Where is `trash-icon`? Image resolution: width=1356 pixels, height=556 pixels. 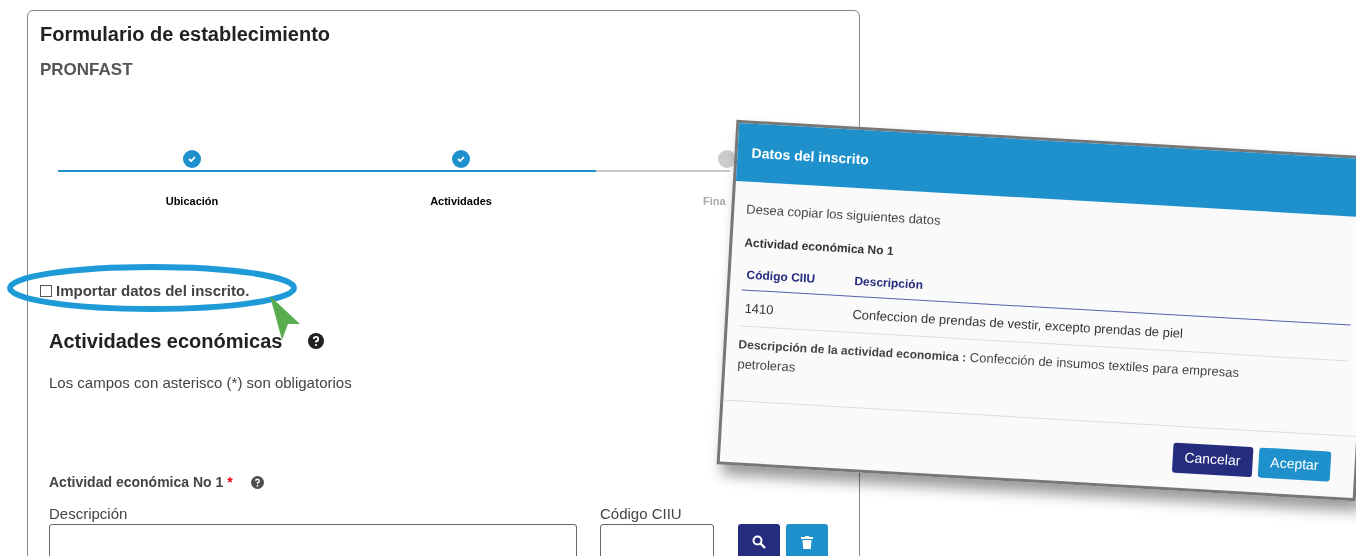 trash-icon is located at coordinates (807, 542).